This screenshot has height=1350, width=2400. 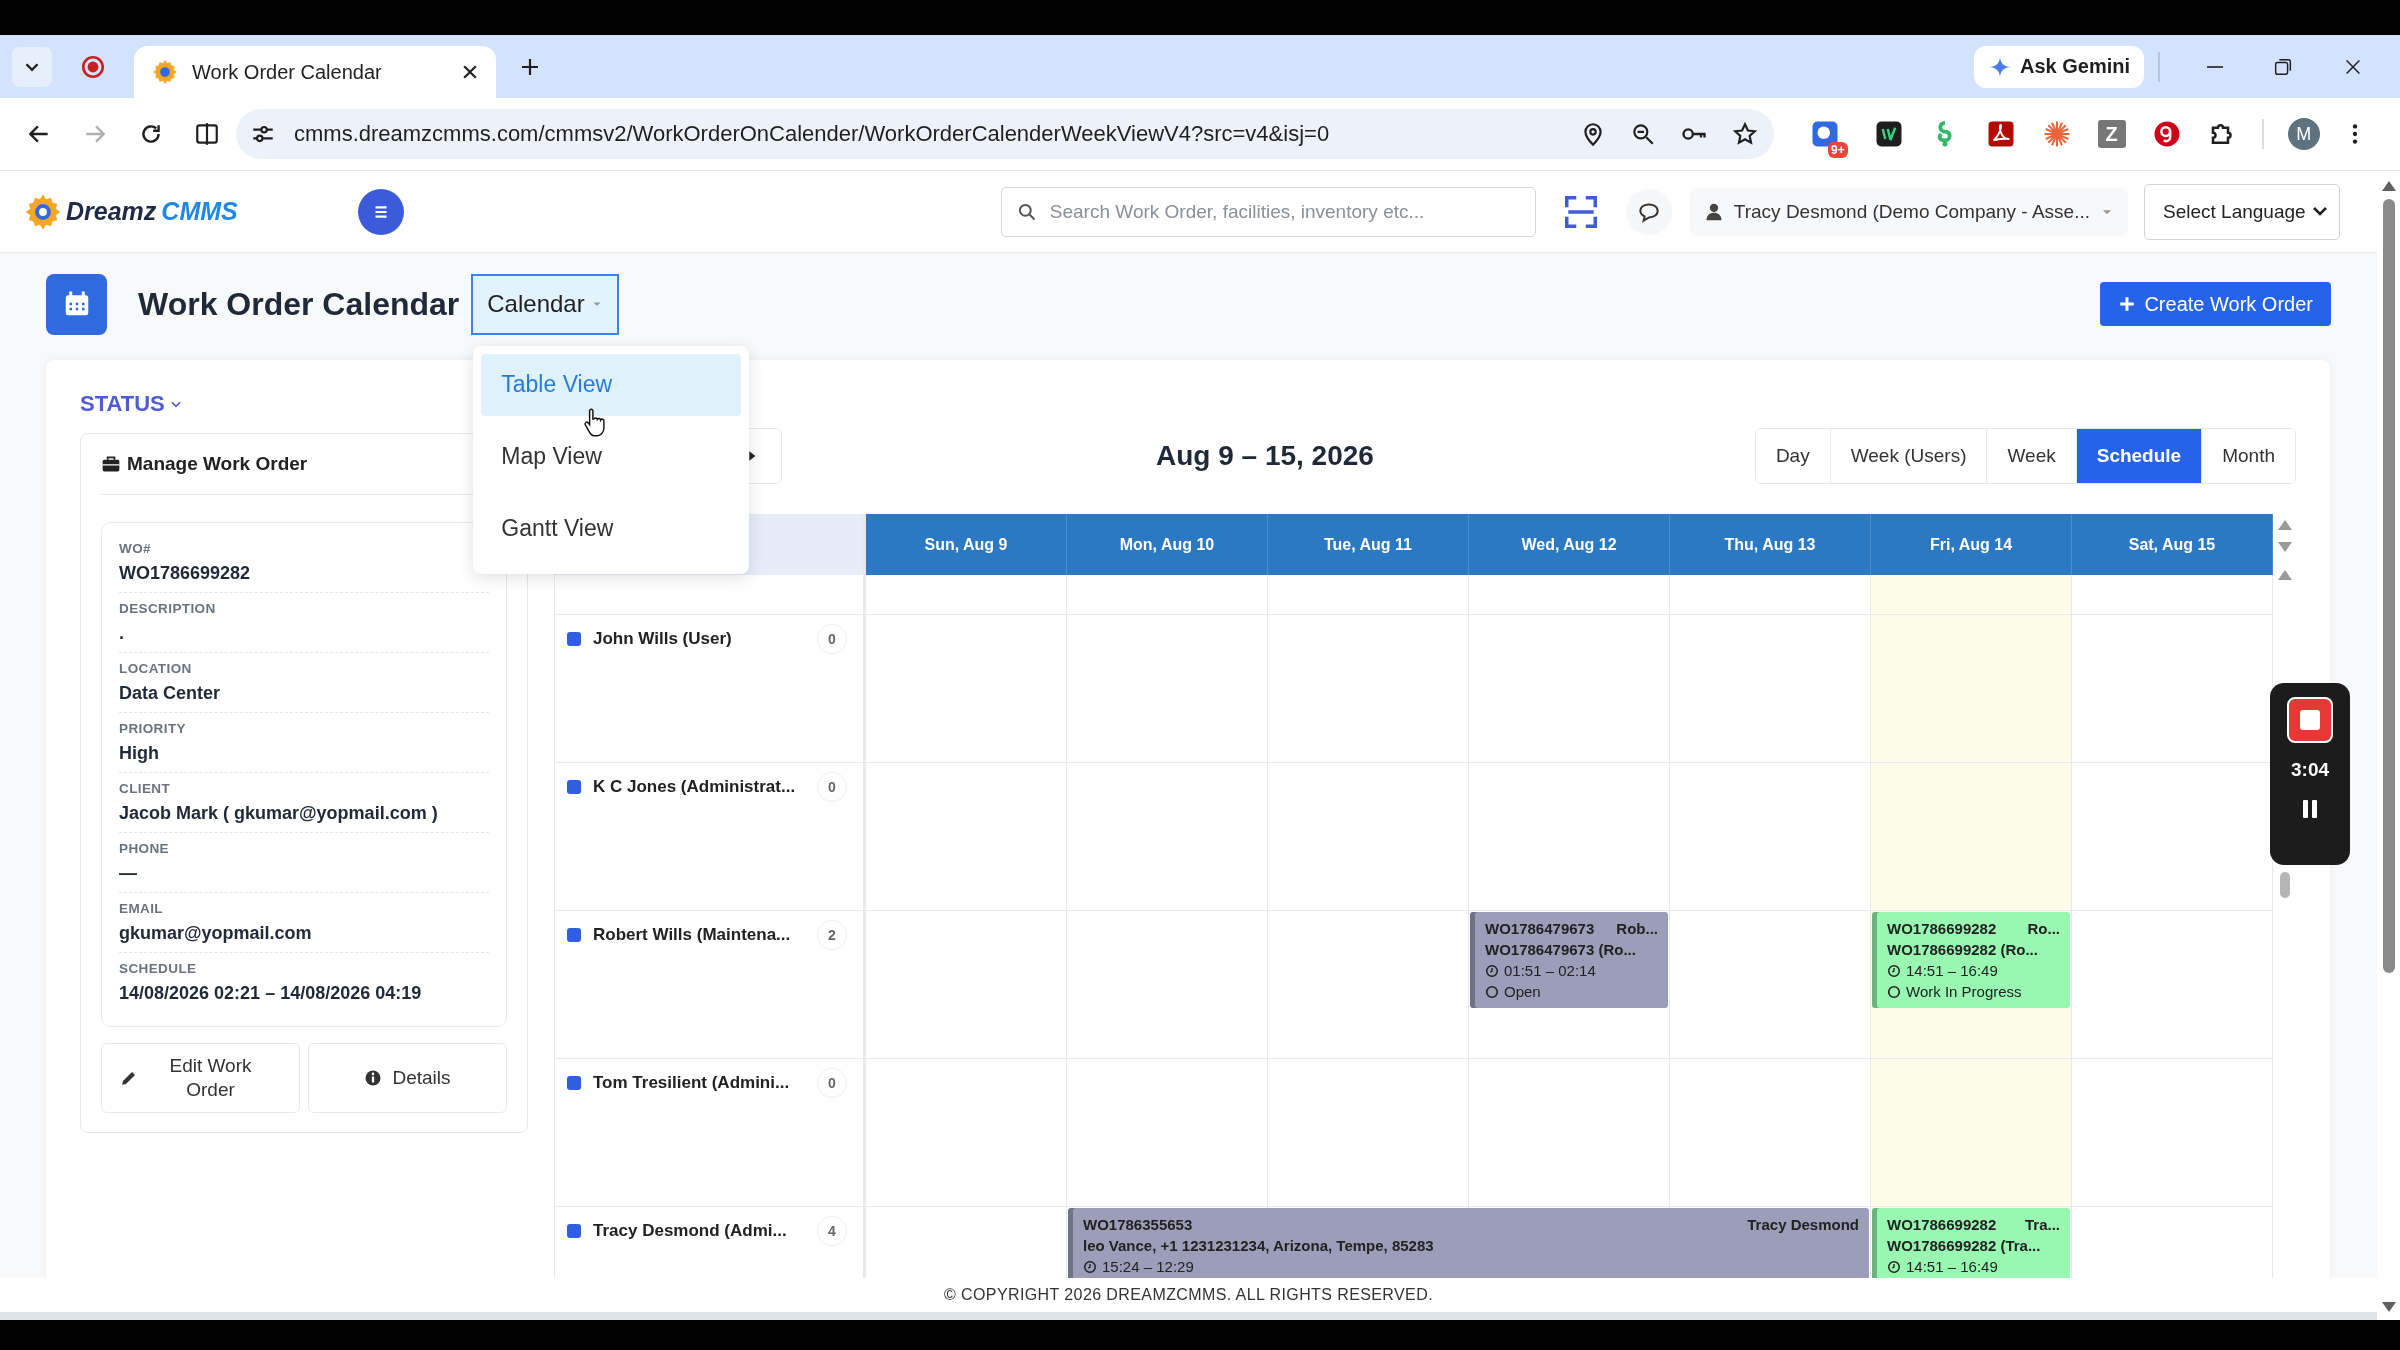 I want to click on menu-item: Table View, so click(x=611, y=384).